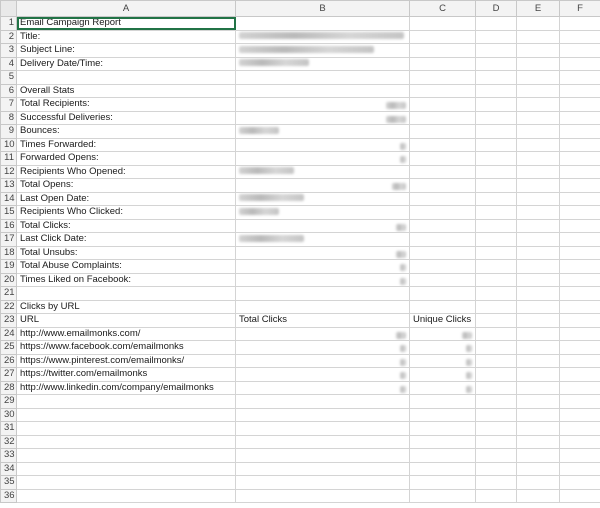 The image size is (600, 508). What do you see at coordinates (322, 320) in the screenshot?
I see `cell-b: Total Clicks` at bounding box center [322, 320].